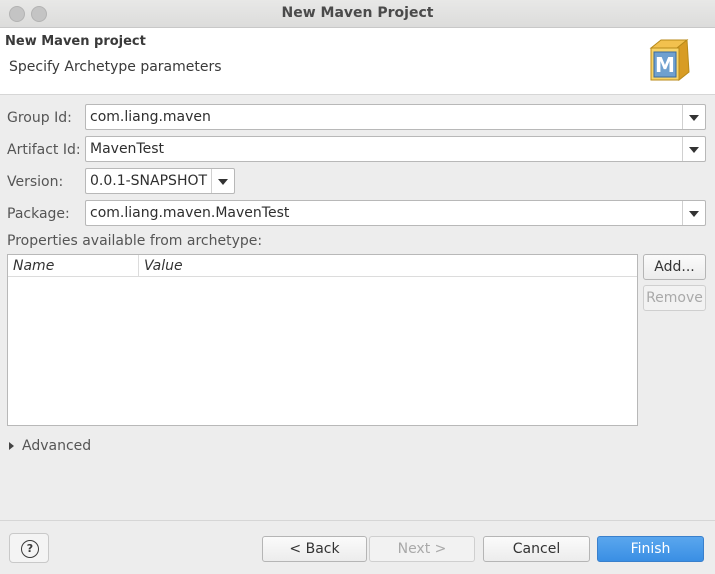  I want to click on group-id-value: com.liang.maven, so click(150, 117).